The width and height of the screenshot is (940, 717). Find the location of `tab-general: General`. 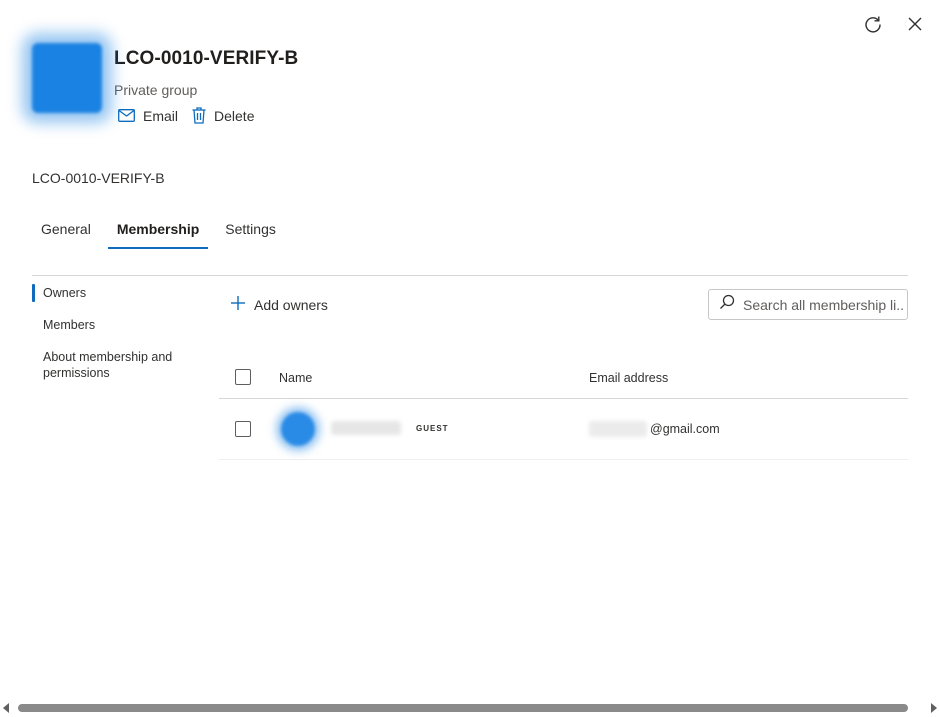

tab-general: General is located at coordinates (66, 233).